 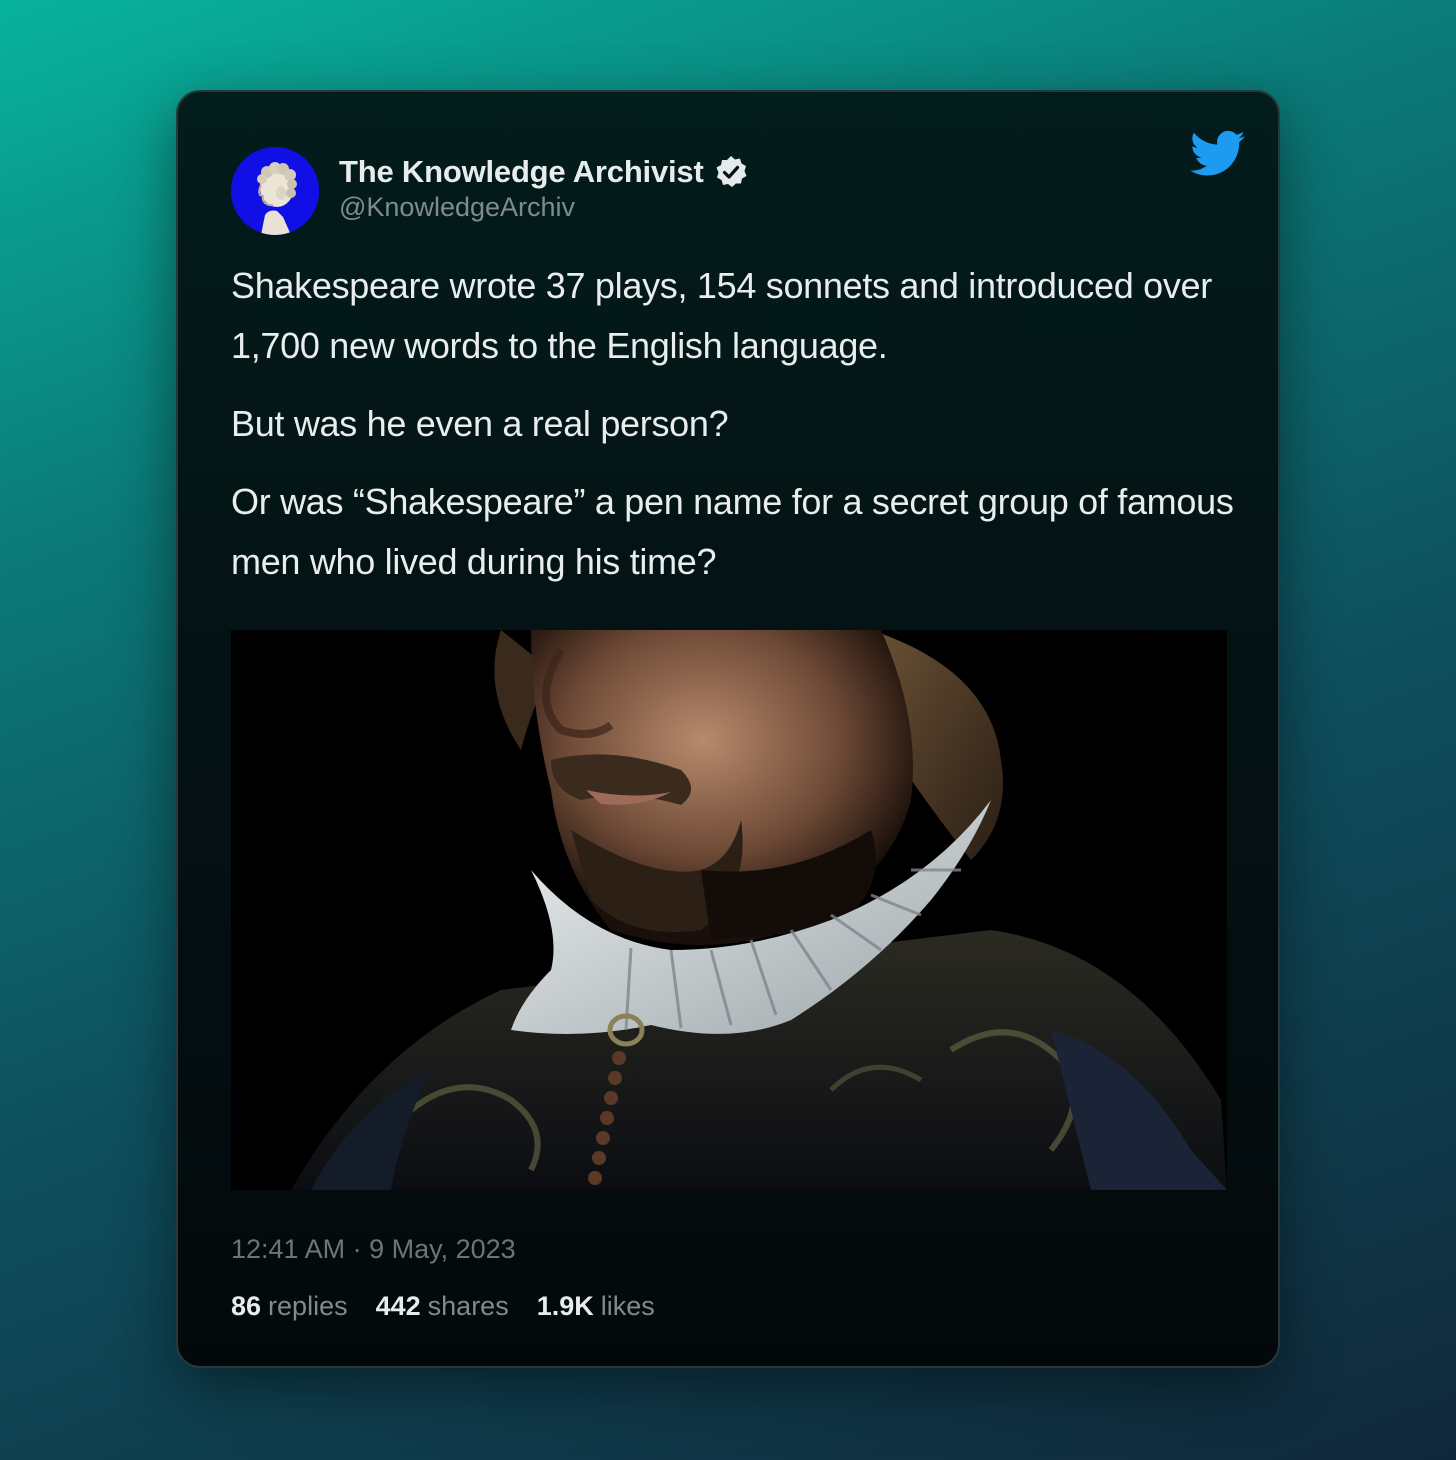 I want to click on marble-bust-avatar-icon, so click(x=275, y=191).